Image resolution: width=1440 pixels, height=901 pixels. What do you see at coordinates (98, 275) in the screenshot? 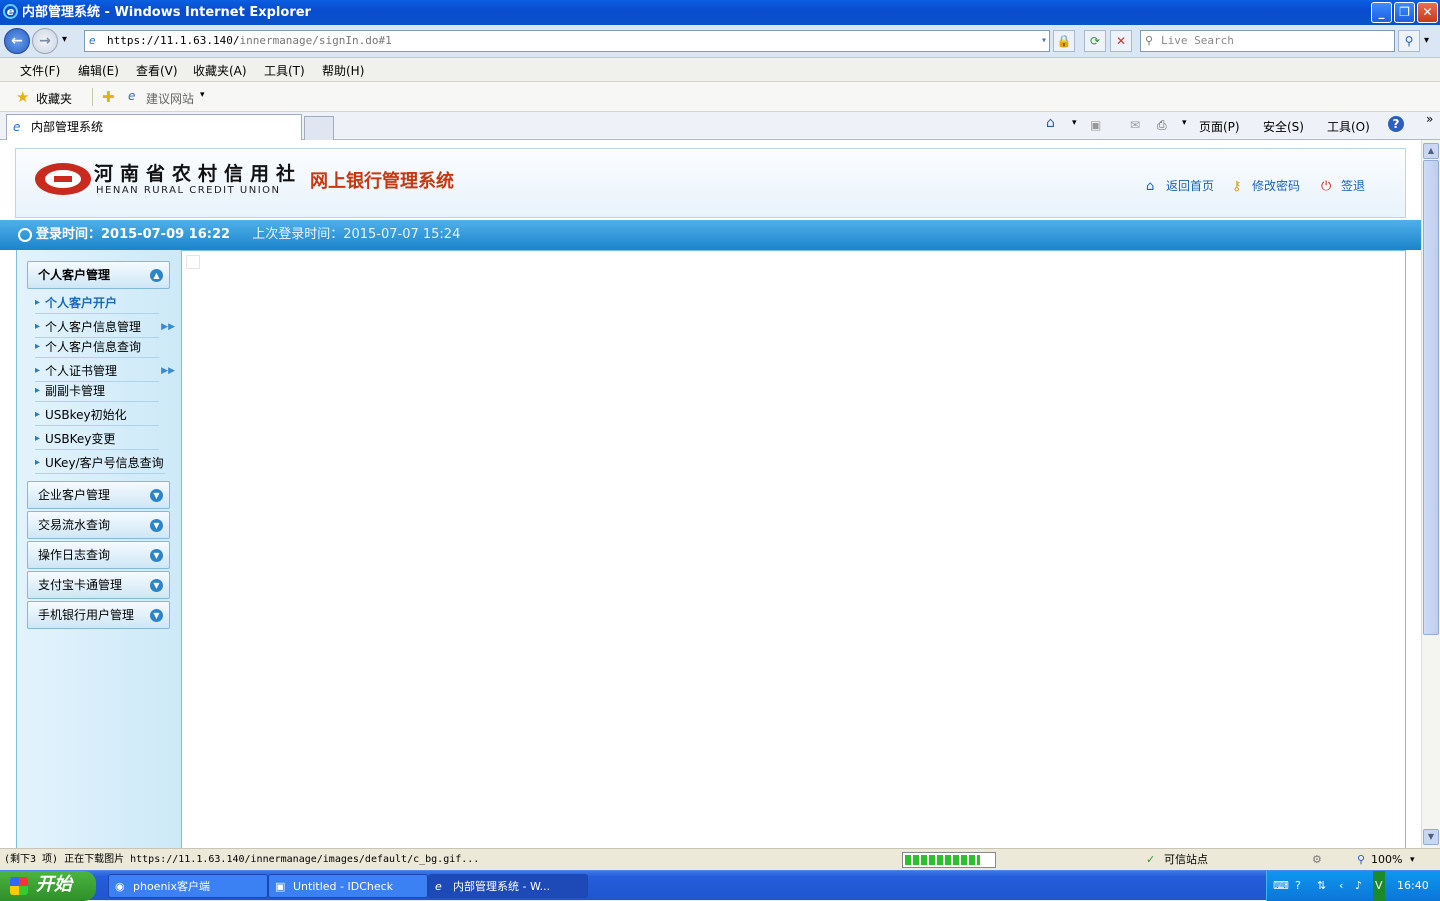
I see `sidebar-group-personal: 个人客户管理 ▲` at bounding box center [98, 275].